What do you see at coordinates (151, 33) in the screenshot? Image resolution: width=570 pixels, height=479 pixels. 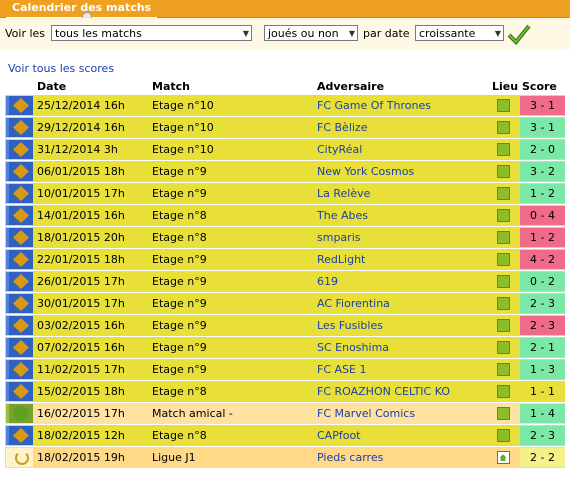 I see `match-type-select: tous les matchs ▼` at bounding box center [151, 33].